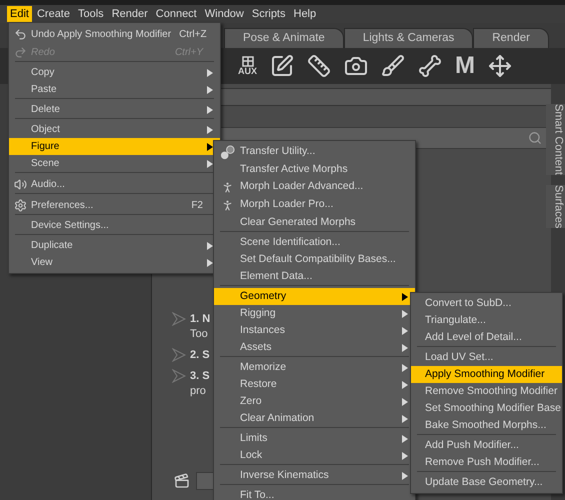 This screenshot has width=565, height=500. What do you see at coordinates (19, 14) in the screenshot?
I see `menu-bar-item: Edit` at bounding box center [19, 14].